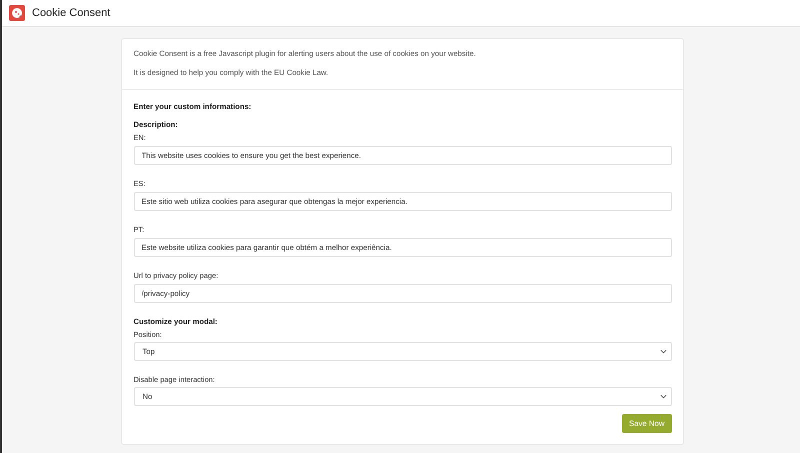 Image resolution: width=800 pixels, height=453 pixels. What do you see at coordinates (17, 13) in the screenshot?
I see `cookie-icon` at bounding box center [17, 13].